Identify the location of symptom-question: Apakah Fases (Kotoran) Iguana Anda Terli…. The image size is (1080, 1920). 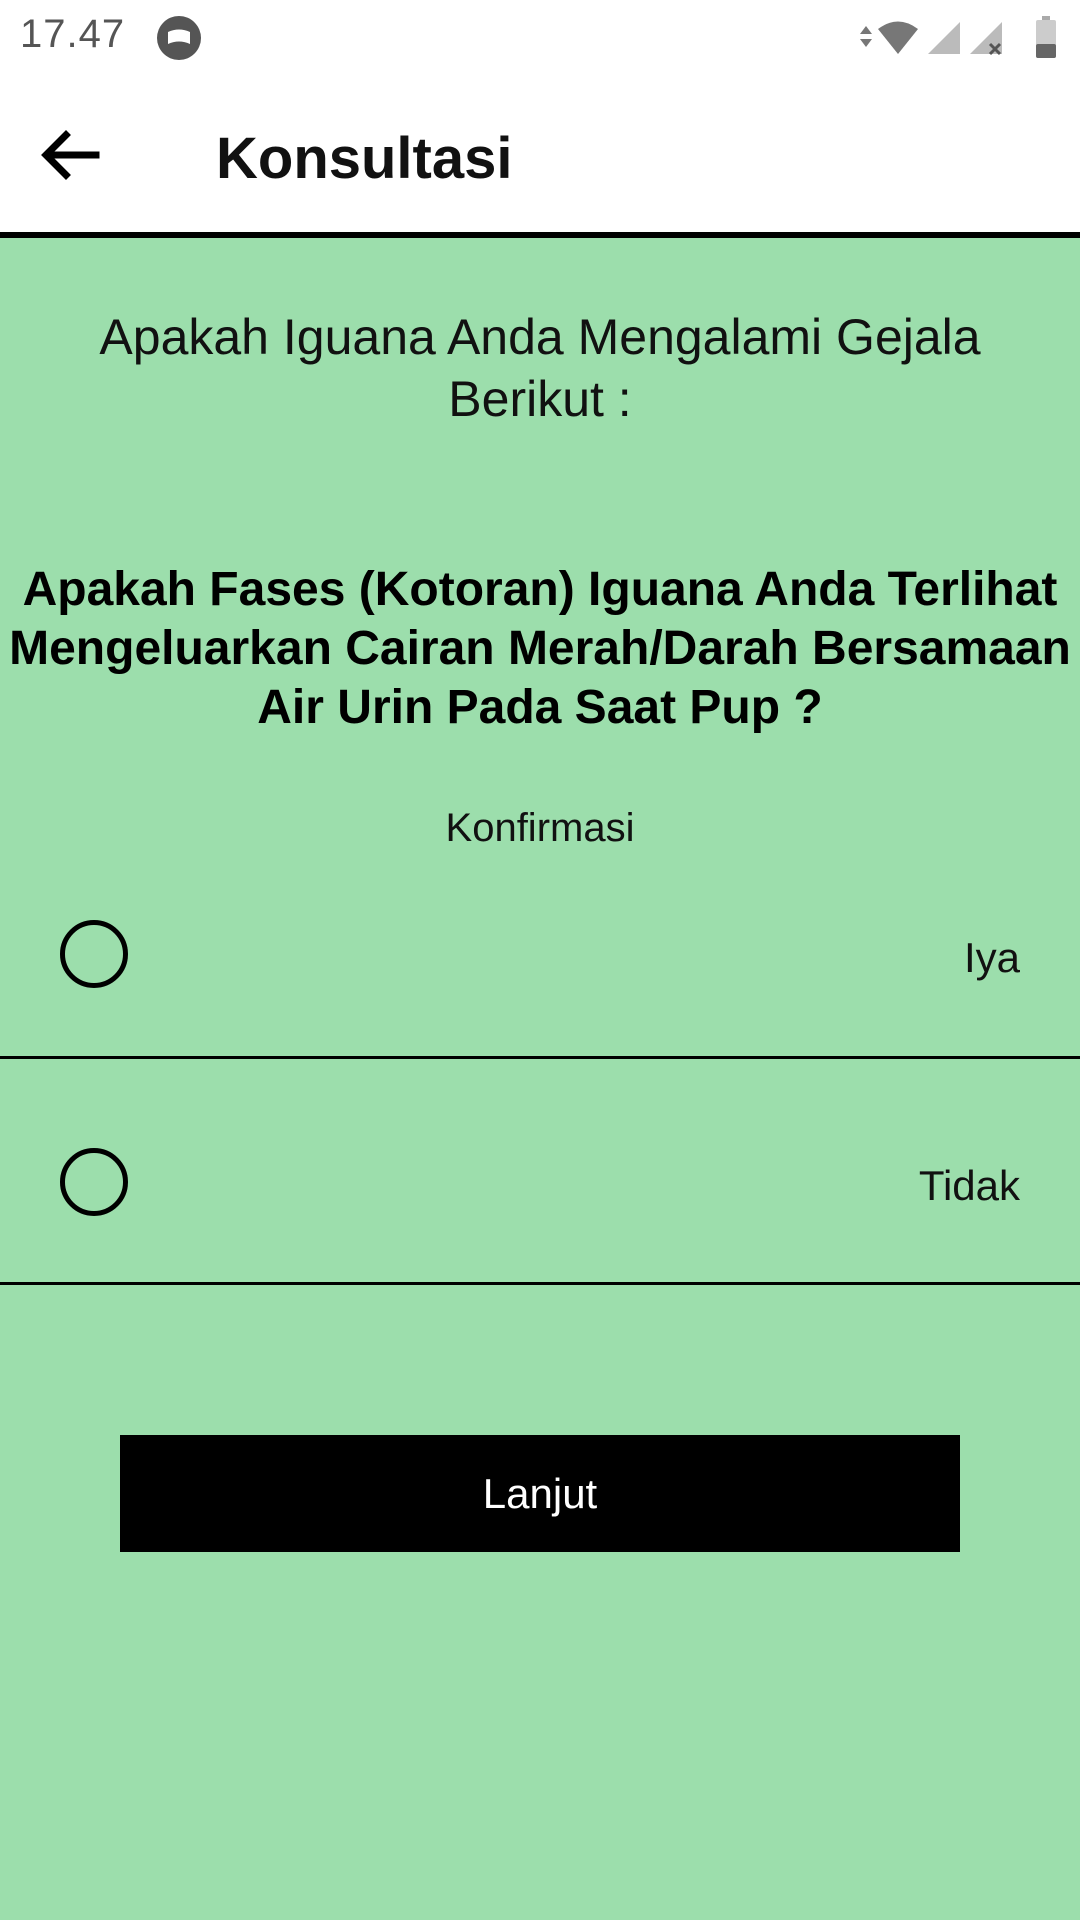
(540, 648).